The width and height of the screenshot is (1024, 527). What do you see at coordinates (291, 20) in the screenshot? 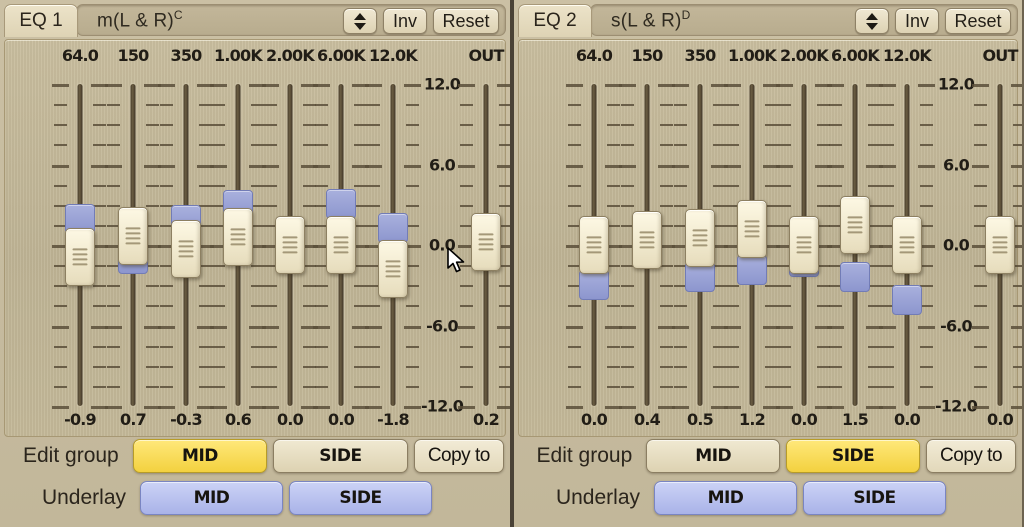
I see `channel-title-field: m(L & R)C Inv Reset` at bounding box center [291, 20].